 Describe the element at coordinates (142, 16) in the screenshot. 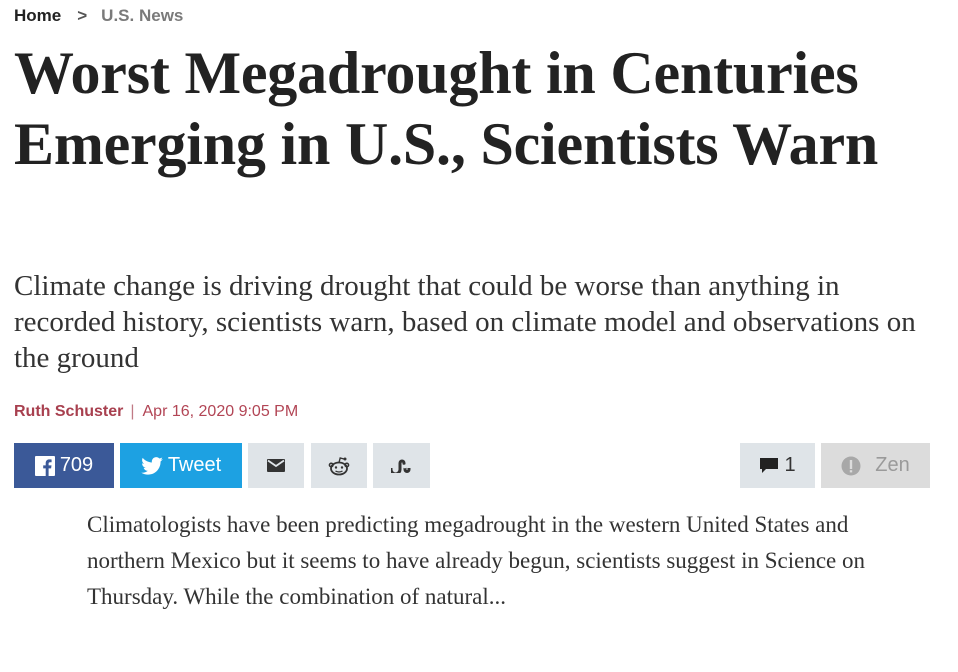

I see `breadcrumb-section-link: U.S. News` at that location.